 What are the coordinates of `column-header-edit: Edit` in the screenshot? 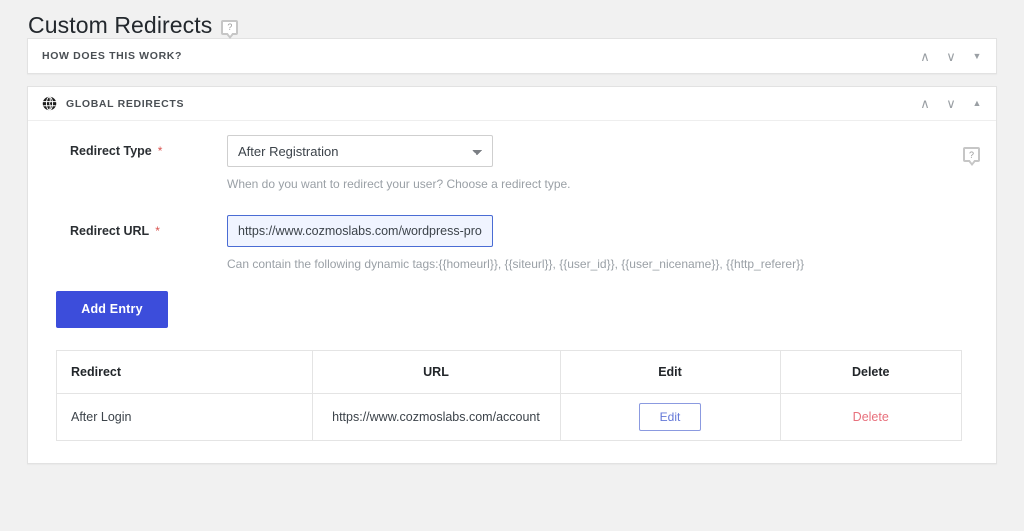 It's located at (670, 372).